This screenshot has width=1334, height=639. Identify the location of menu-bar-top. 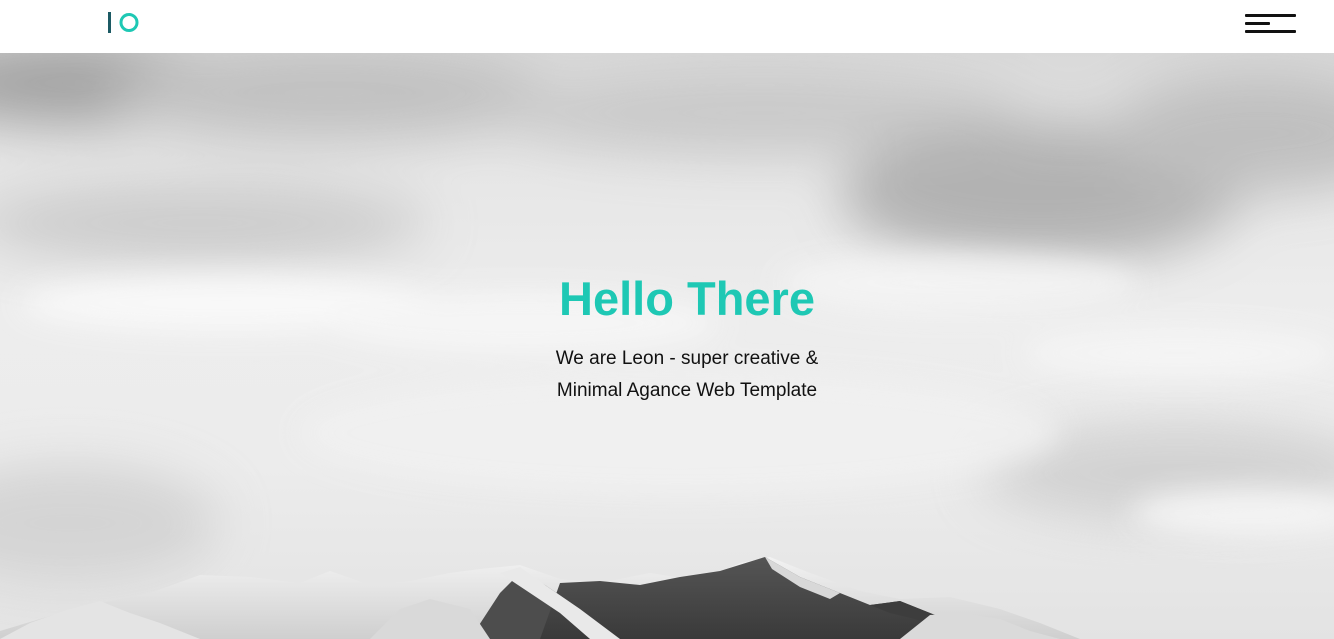
(1270, 15).